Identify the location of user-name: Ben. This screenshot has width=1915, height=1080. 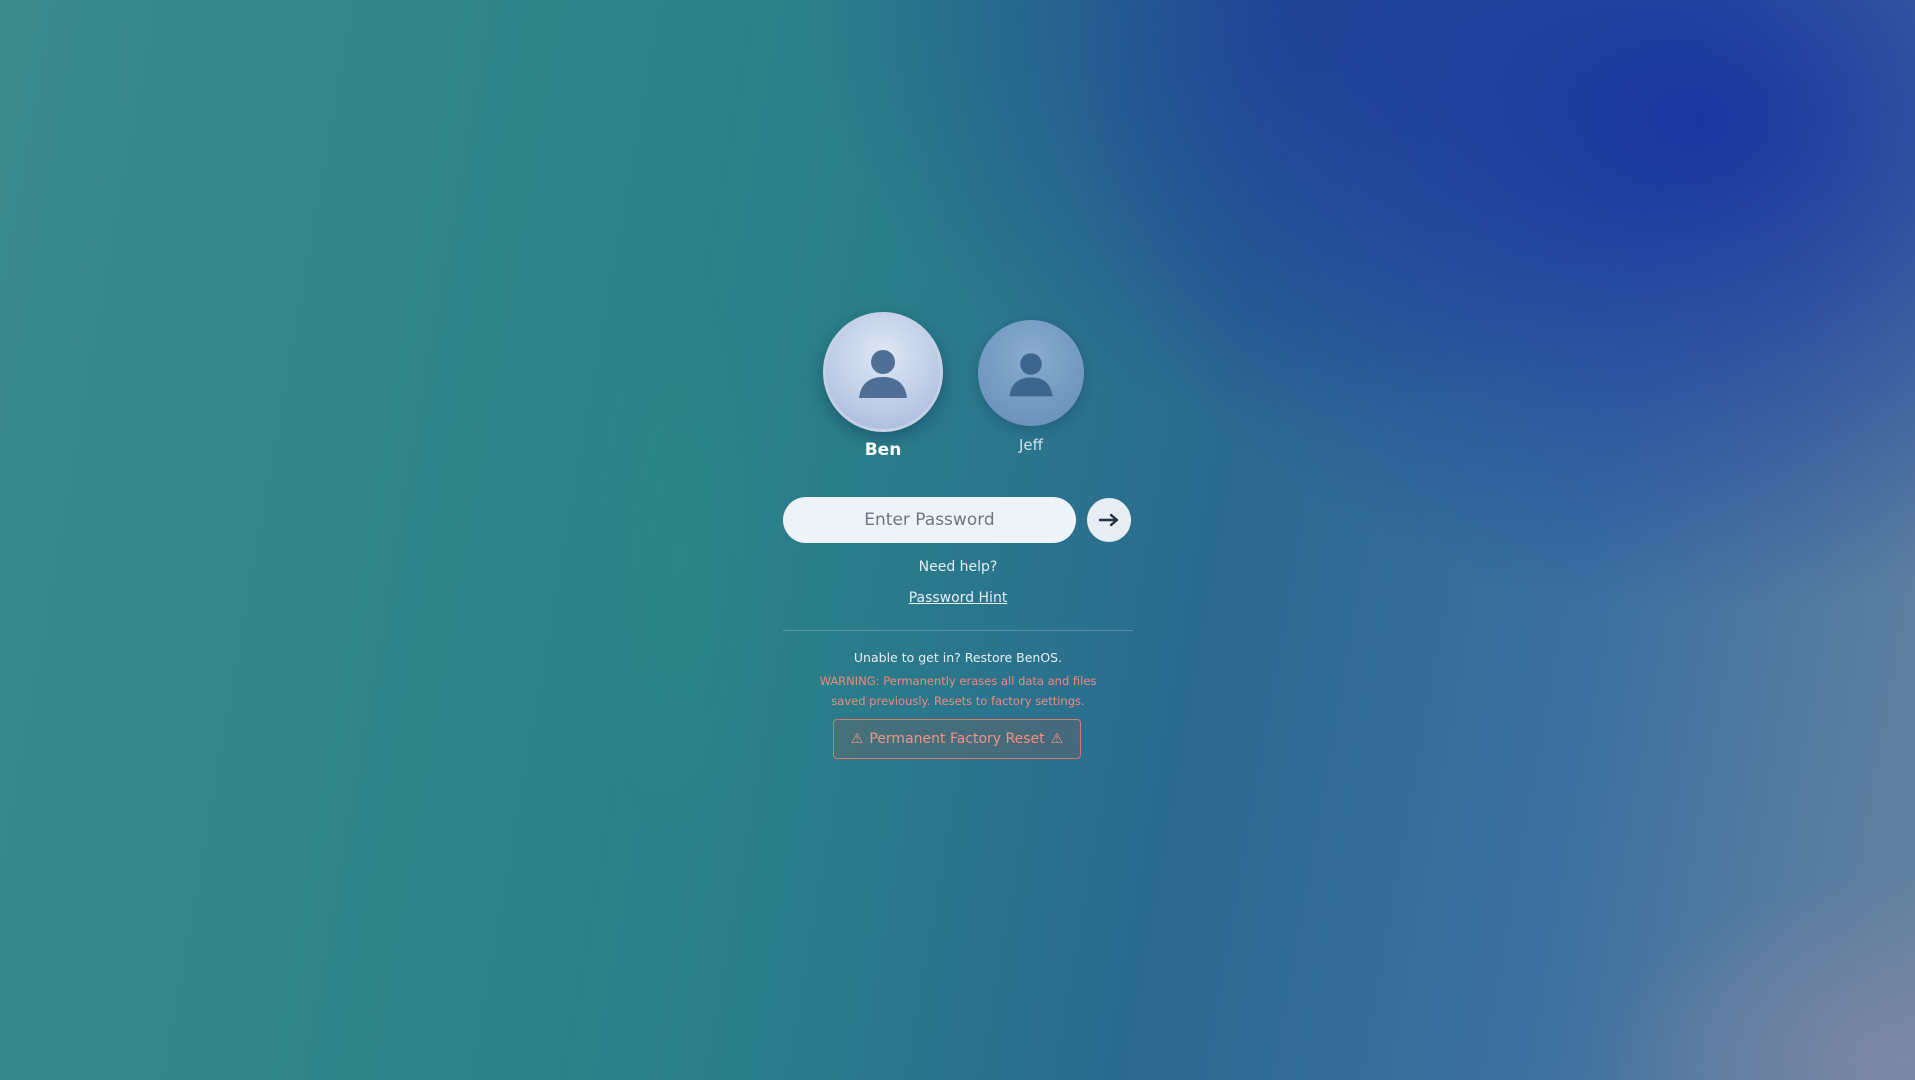
(883, 450).